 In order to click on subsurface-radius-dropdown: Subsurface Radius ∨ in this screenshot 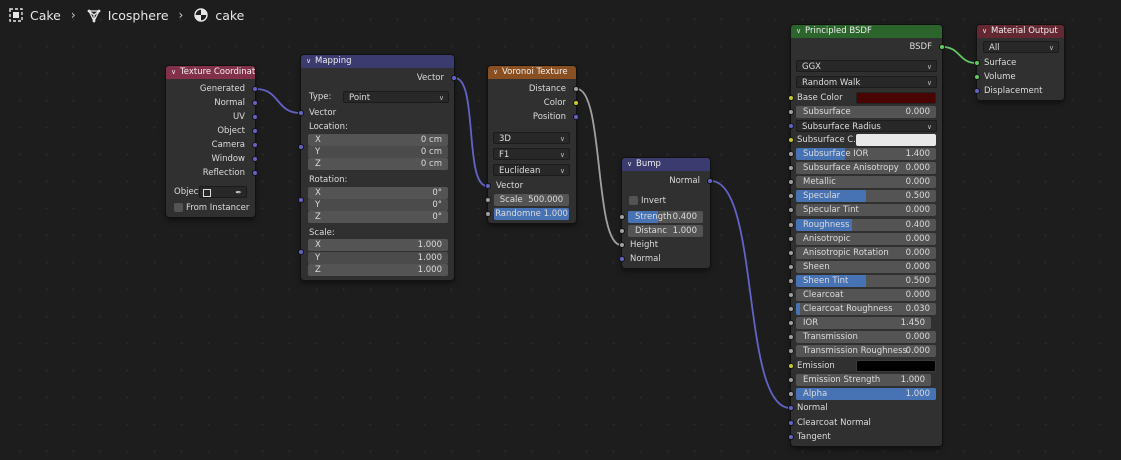, I will do `click(866, 126)`.